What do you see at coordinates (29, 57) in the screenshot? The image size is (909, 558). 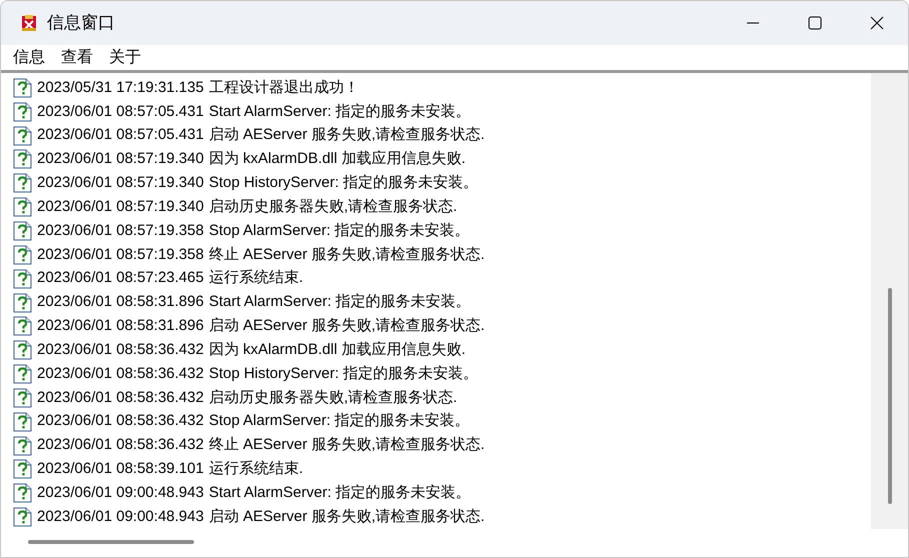 I see `menu-item: 信息` at bounding box center [29, 57].